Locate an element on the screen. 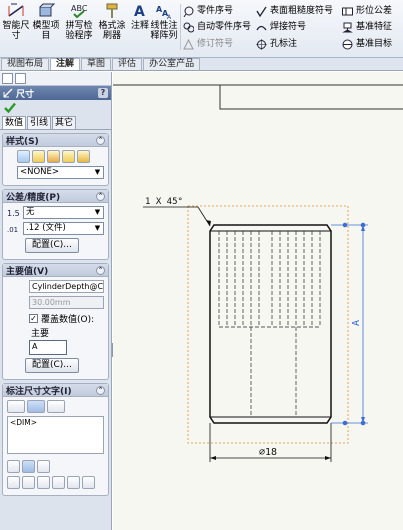 The width and height of the screenshot is (403, 530). svg-text: .01 is located at coordinates (12, 230).